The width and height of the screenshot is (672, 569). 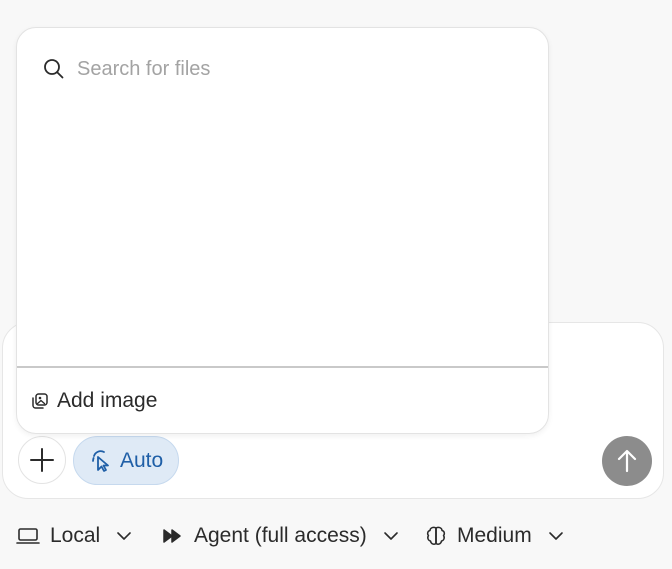 What do you see at coordinates (54, 69) in the screenshot?
I see `search-icon` at bounding box center [54, 69].